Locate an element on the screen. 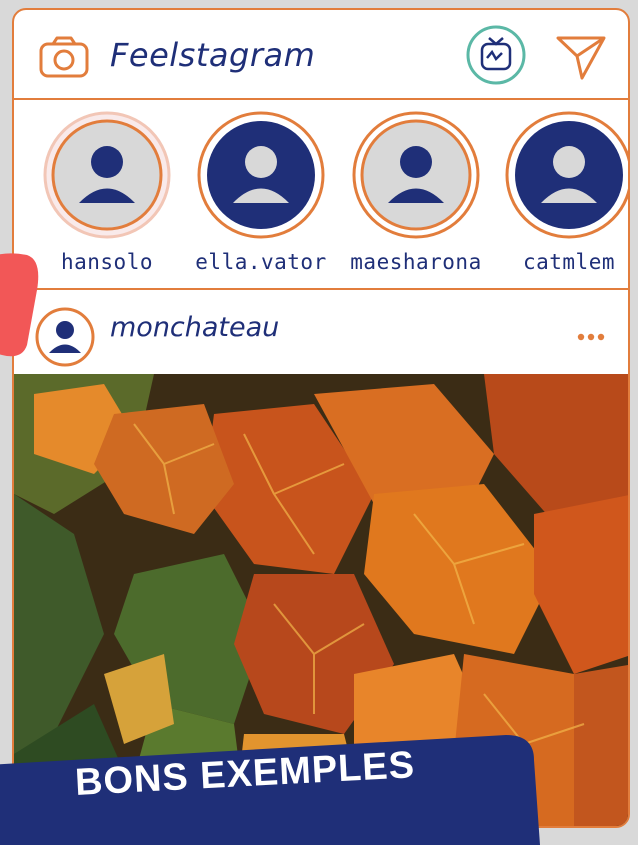 Image resolution: width=638 pixels, height=845 pixels. red-tab-shape is located at coordinates (19, 305).